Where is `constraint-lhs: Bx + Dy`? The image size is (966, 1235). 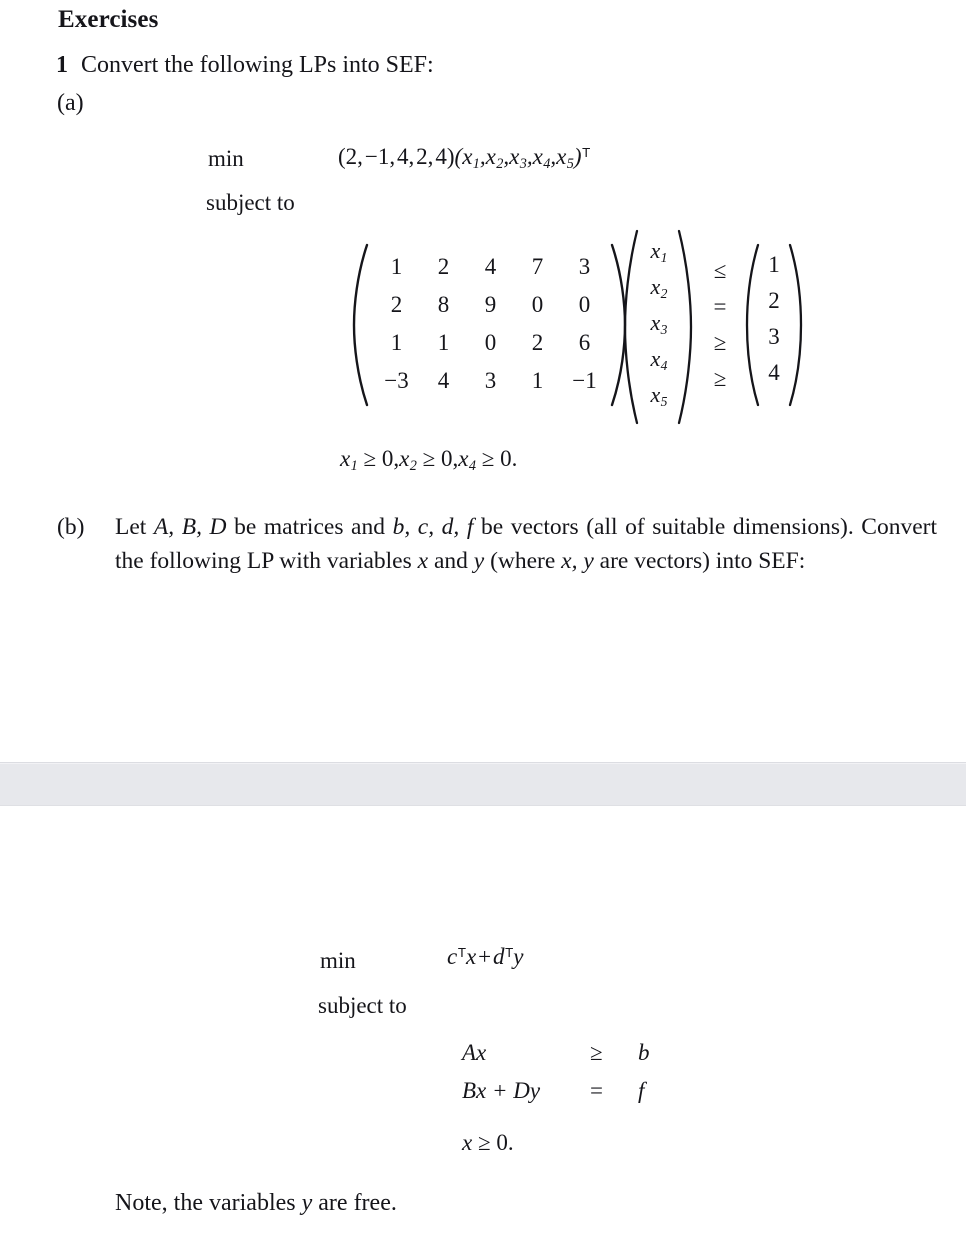
constraint-lhs: Bx + Dy is located at coordinates (501, 1090).